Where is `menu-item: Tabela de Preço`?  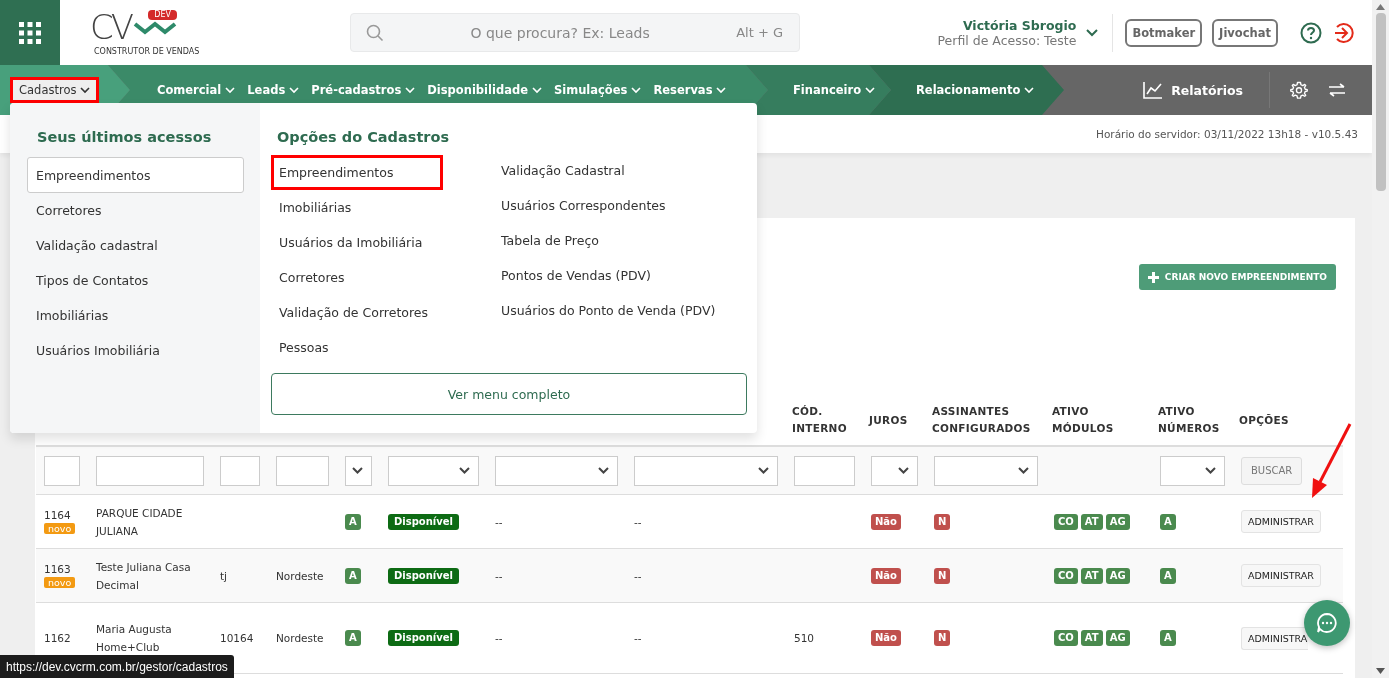
menu-item: Tabela de Preço is located at coordinates (550, 240).